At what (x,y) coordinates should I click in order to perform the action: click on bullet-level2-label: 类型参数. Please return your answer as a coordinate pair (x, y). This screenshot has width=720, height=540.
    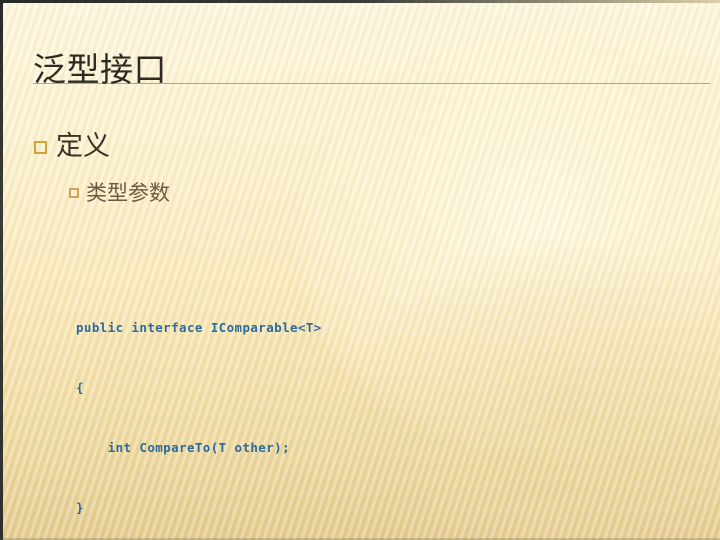
    Looking at the image, I should click on (128, 193).